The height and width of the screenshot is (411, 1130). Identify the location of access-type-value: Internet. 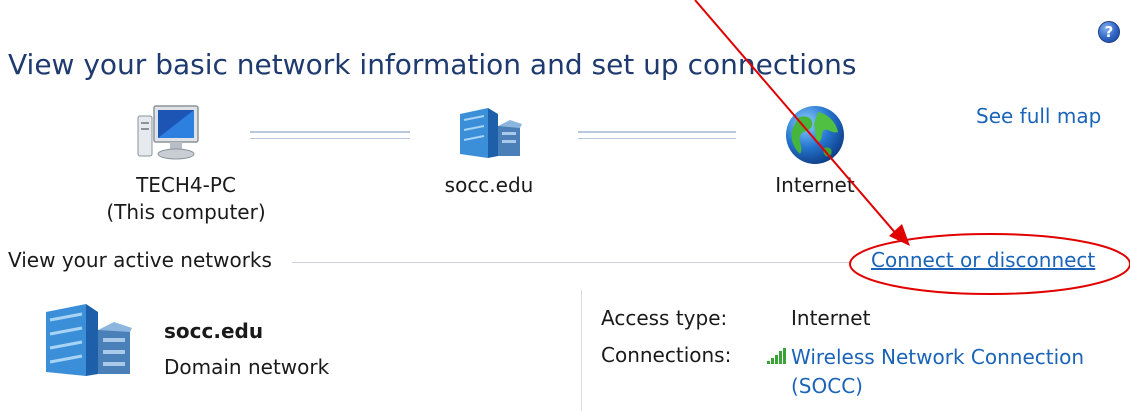
(831, 318).